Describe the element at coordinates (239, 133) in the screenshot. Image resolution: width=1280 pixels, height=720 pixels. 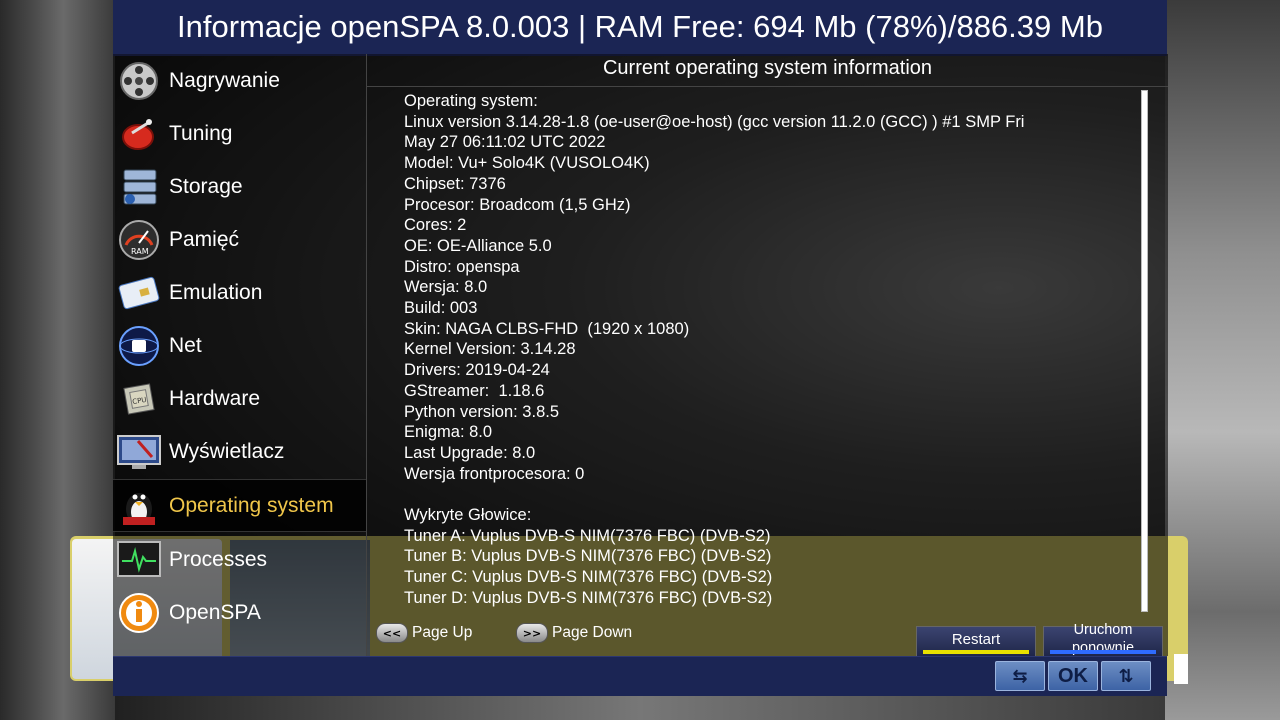
I see `sidebar-item-tuning: Tuning` at that location.